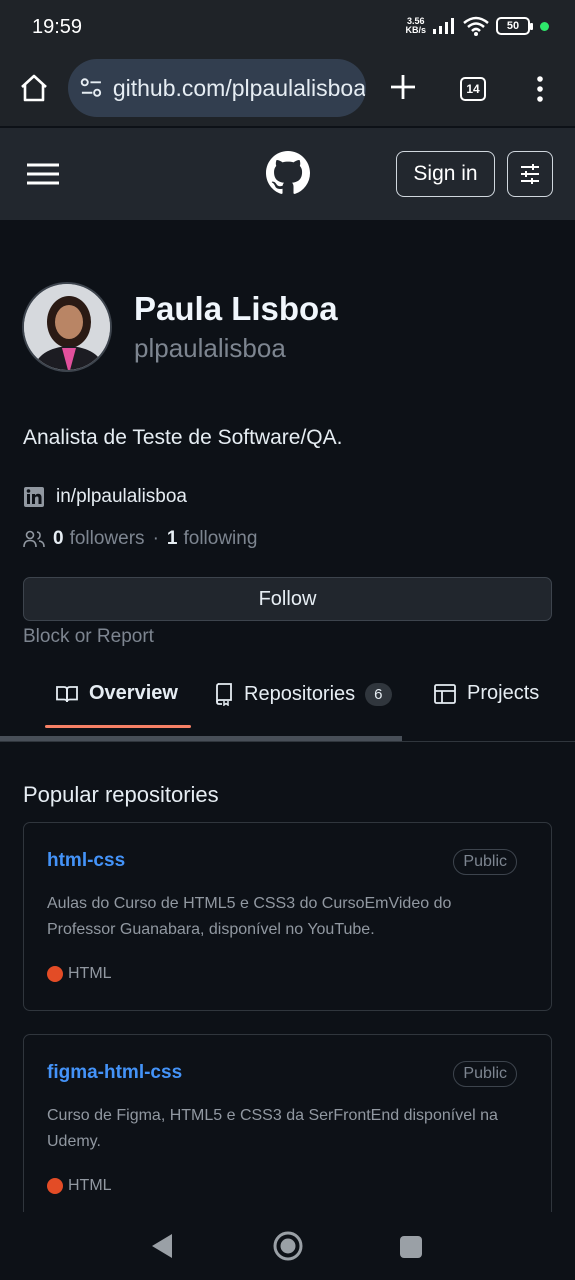 This screenshot has height=1280, width=575. What do you see at coordinates (287, 599) in the screenshot?
I see `follow-button: Follow` at bounding box center [287, 599].